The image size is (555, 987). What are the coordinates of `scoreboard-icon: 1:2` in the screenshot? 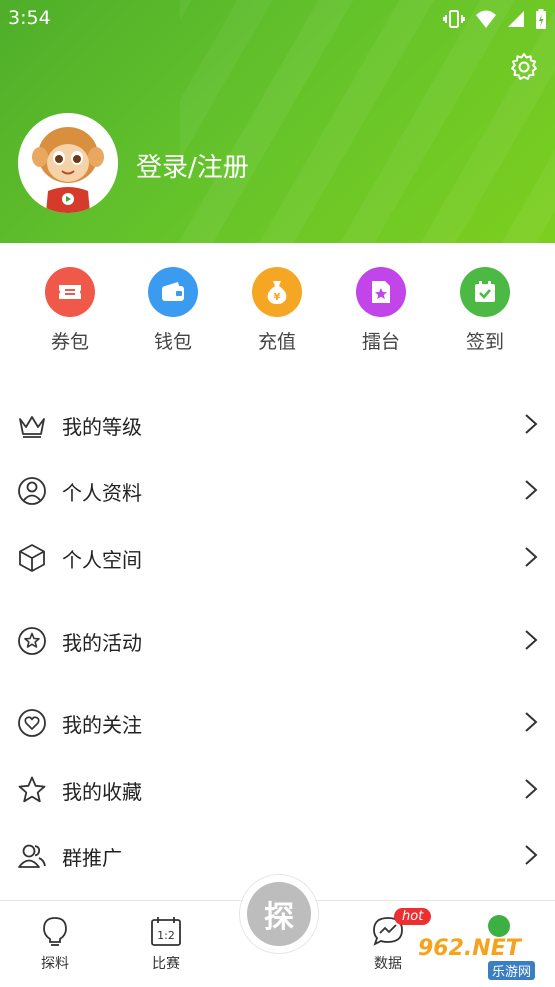 It's located at (166, 931).